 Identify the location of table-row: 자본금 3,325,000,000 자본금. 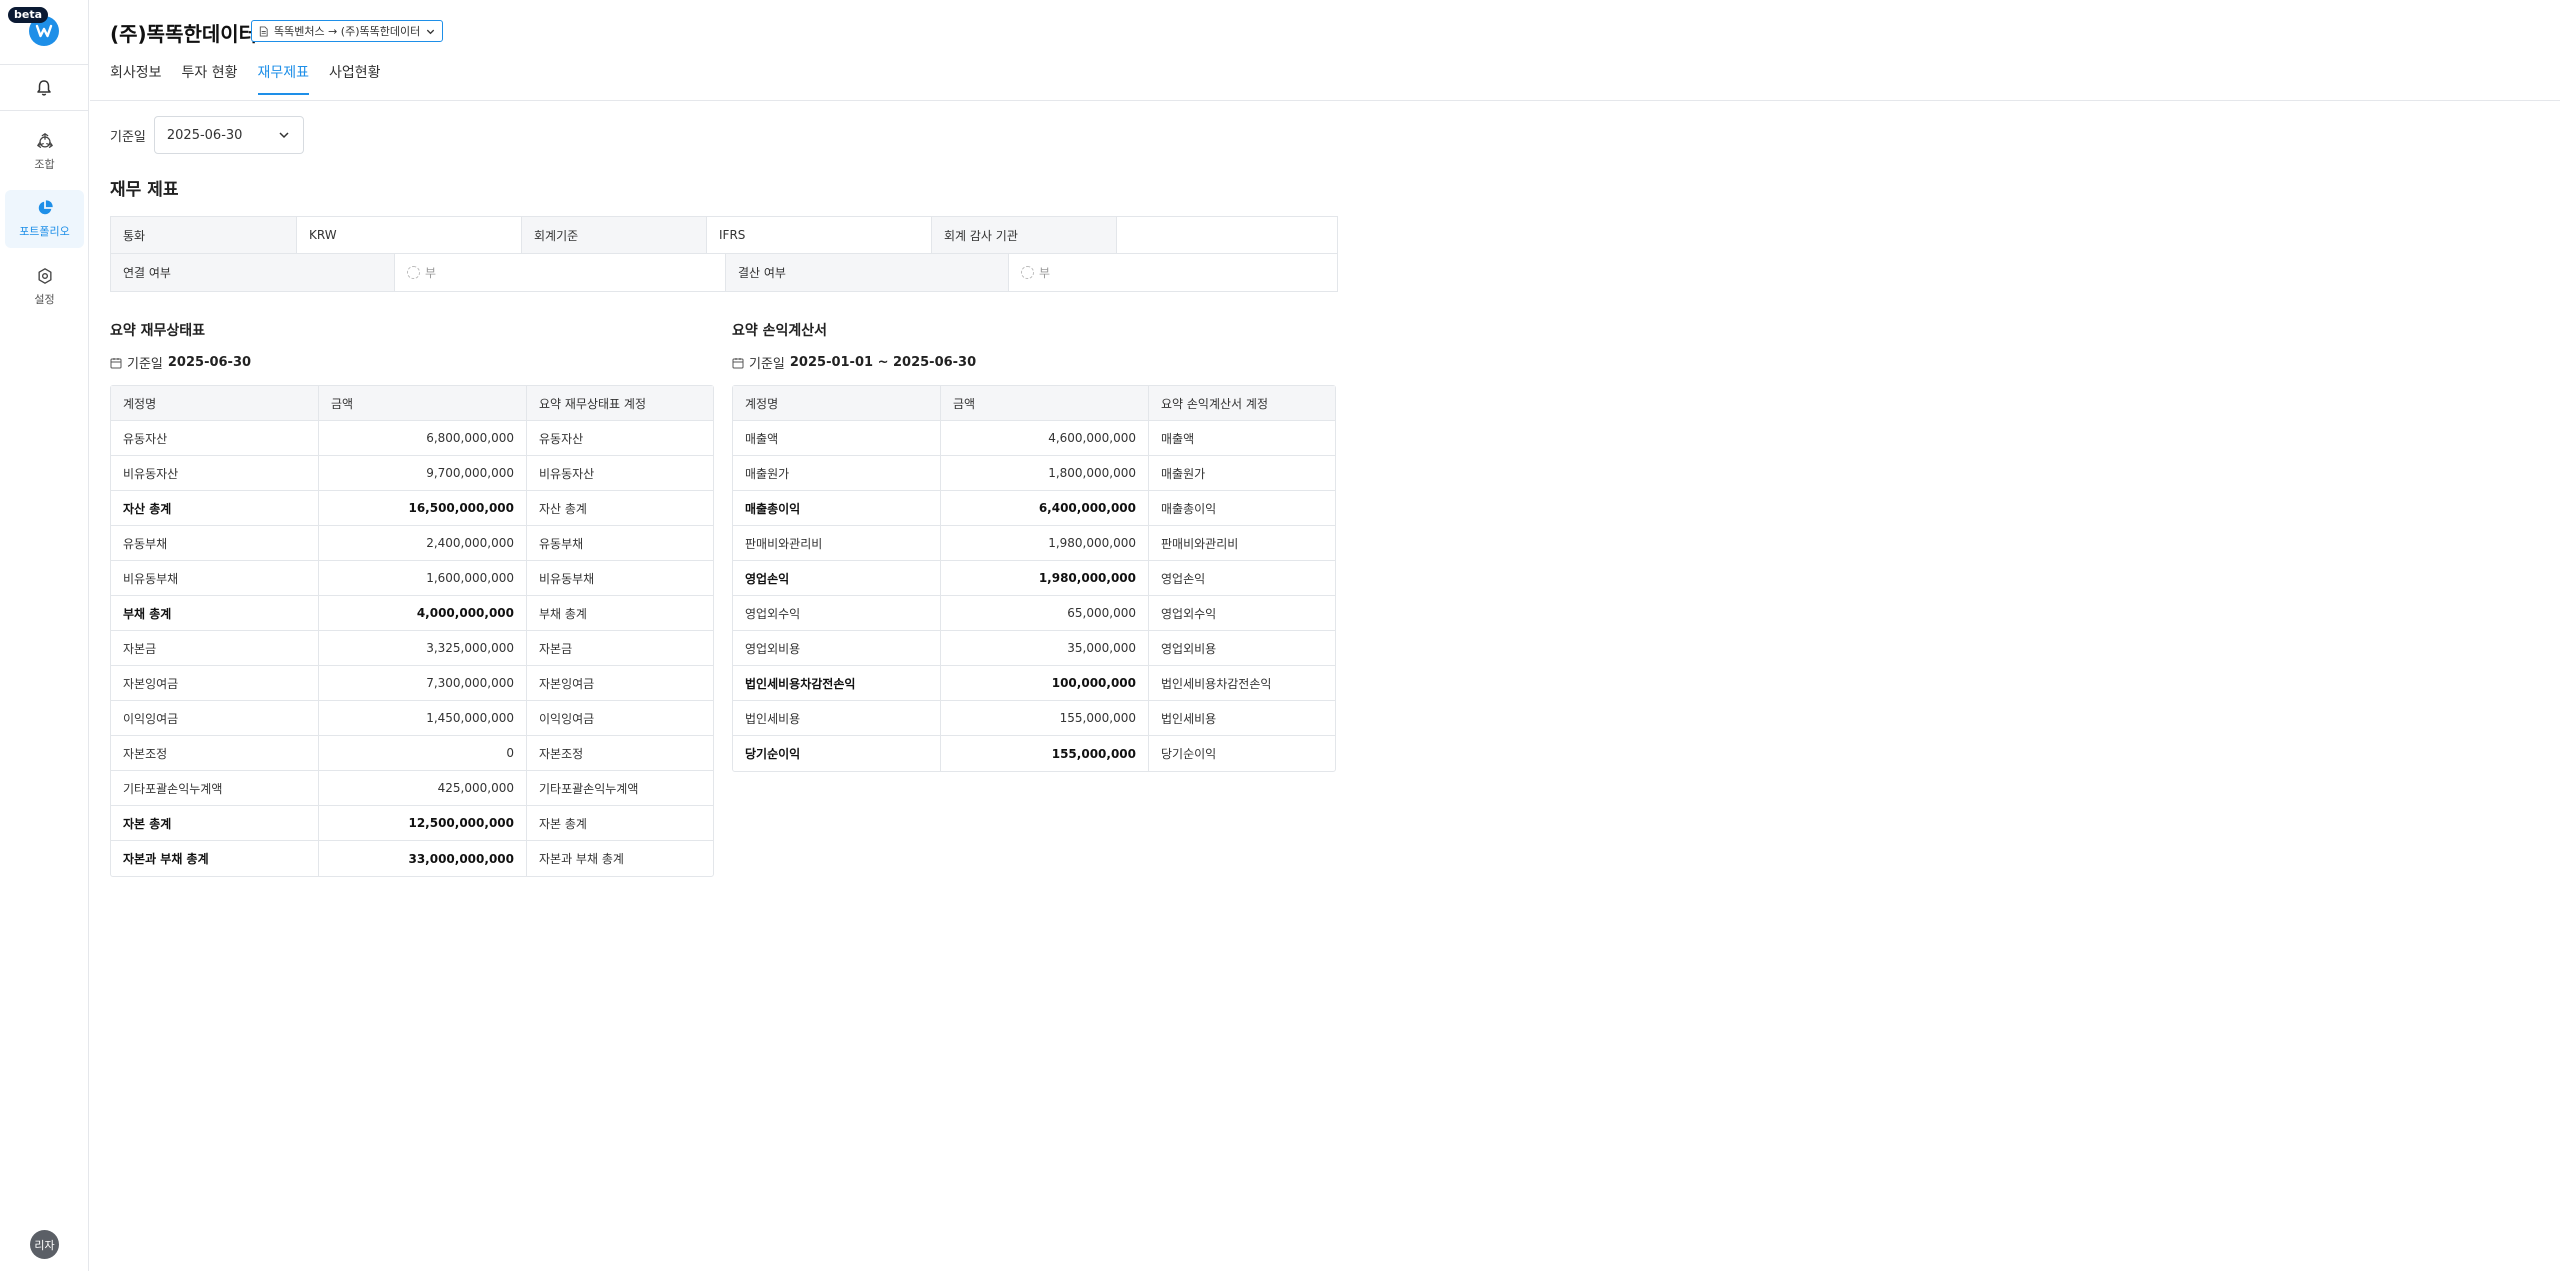
(412, 648).